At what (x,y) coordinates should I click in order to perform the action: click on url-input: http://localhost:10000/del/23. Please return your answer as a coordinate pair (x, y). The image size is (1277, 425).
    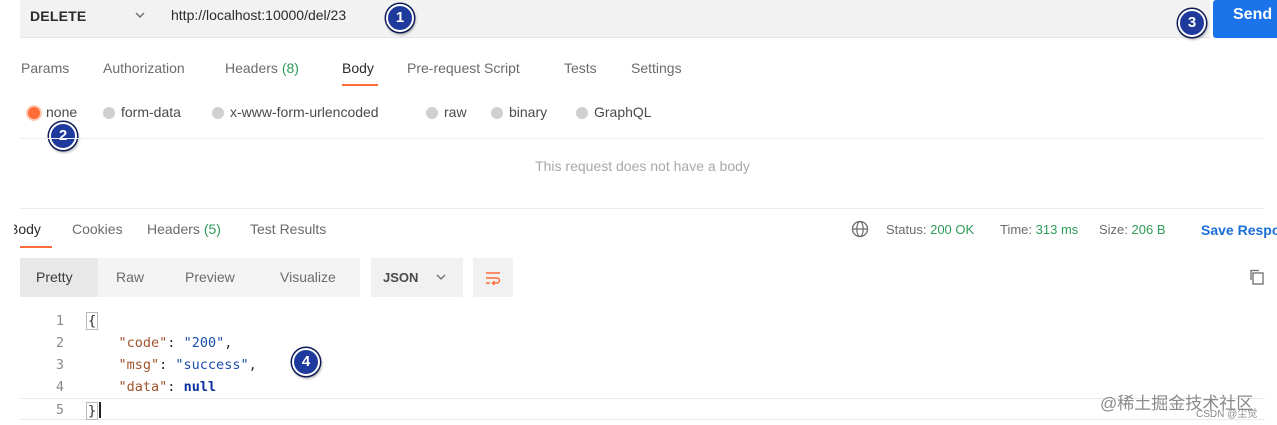
    Looking at the image, I should click on (258, 15).